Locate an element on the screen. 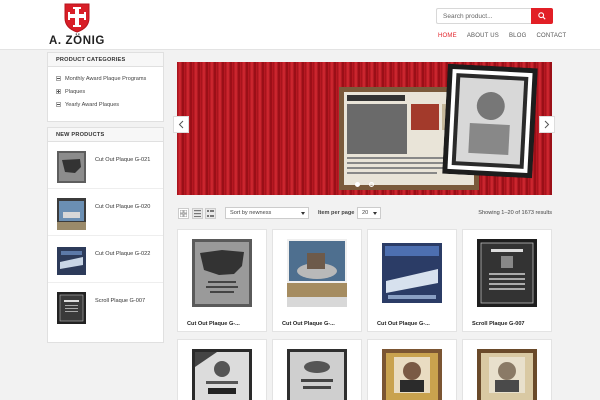 The width and height of the screenshot is (600, 400). items-per-page-label: Item per page is located at coordinates (336, 213).